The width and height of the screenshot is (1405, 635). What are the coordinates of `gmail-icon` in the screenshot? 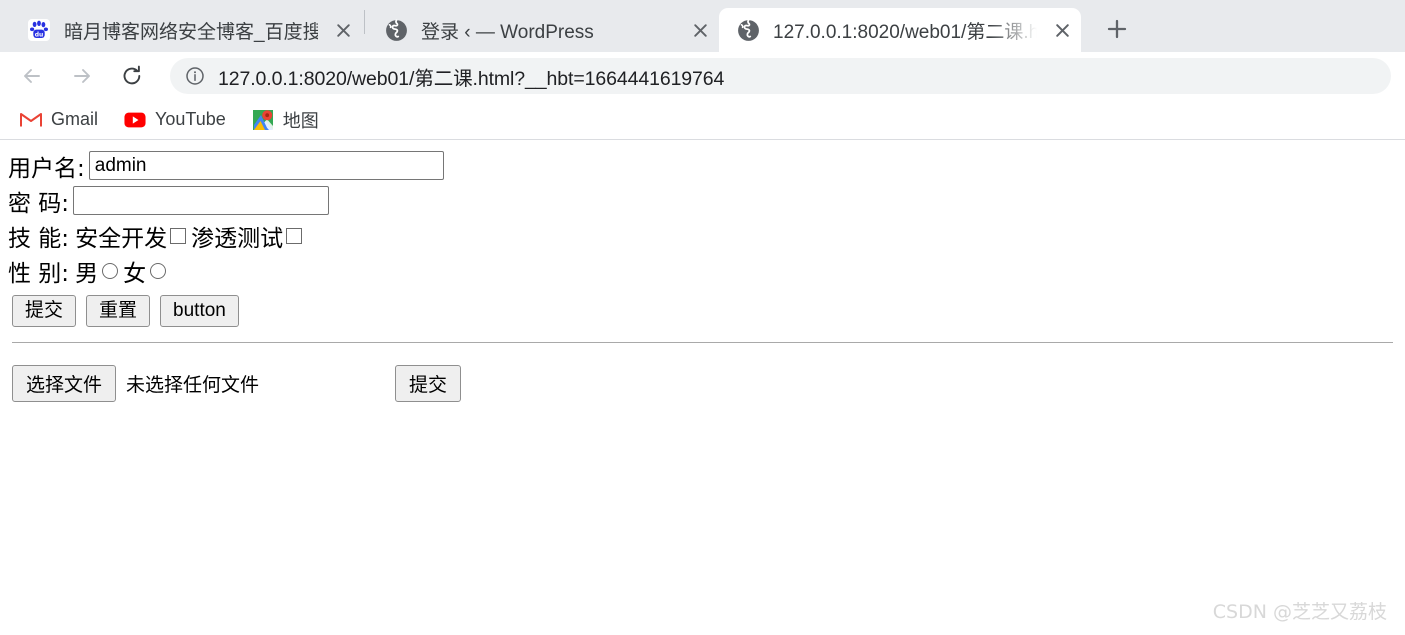 It's located at (31, 120).